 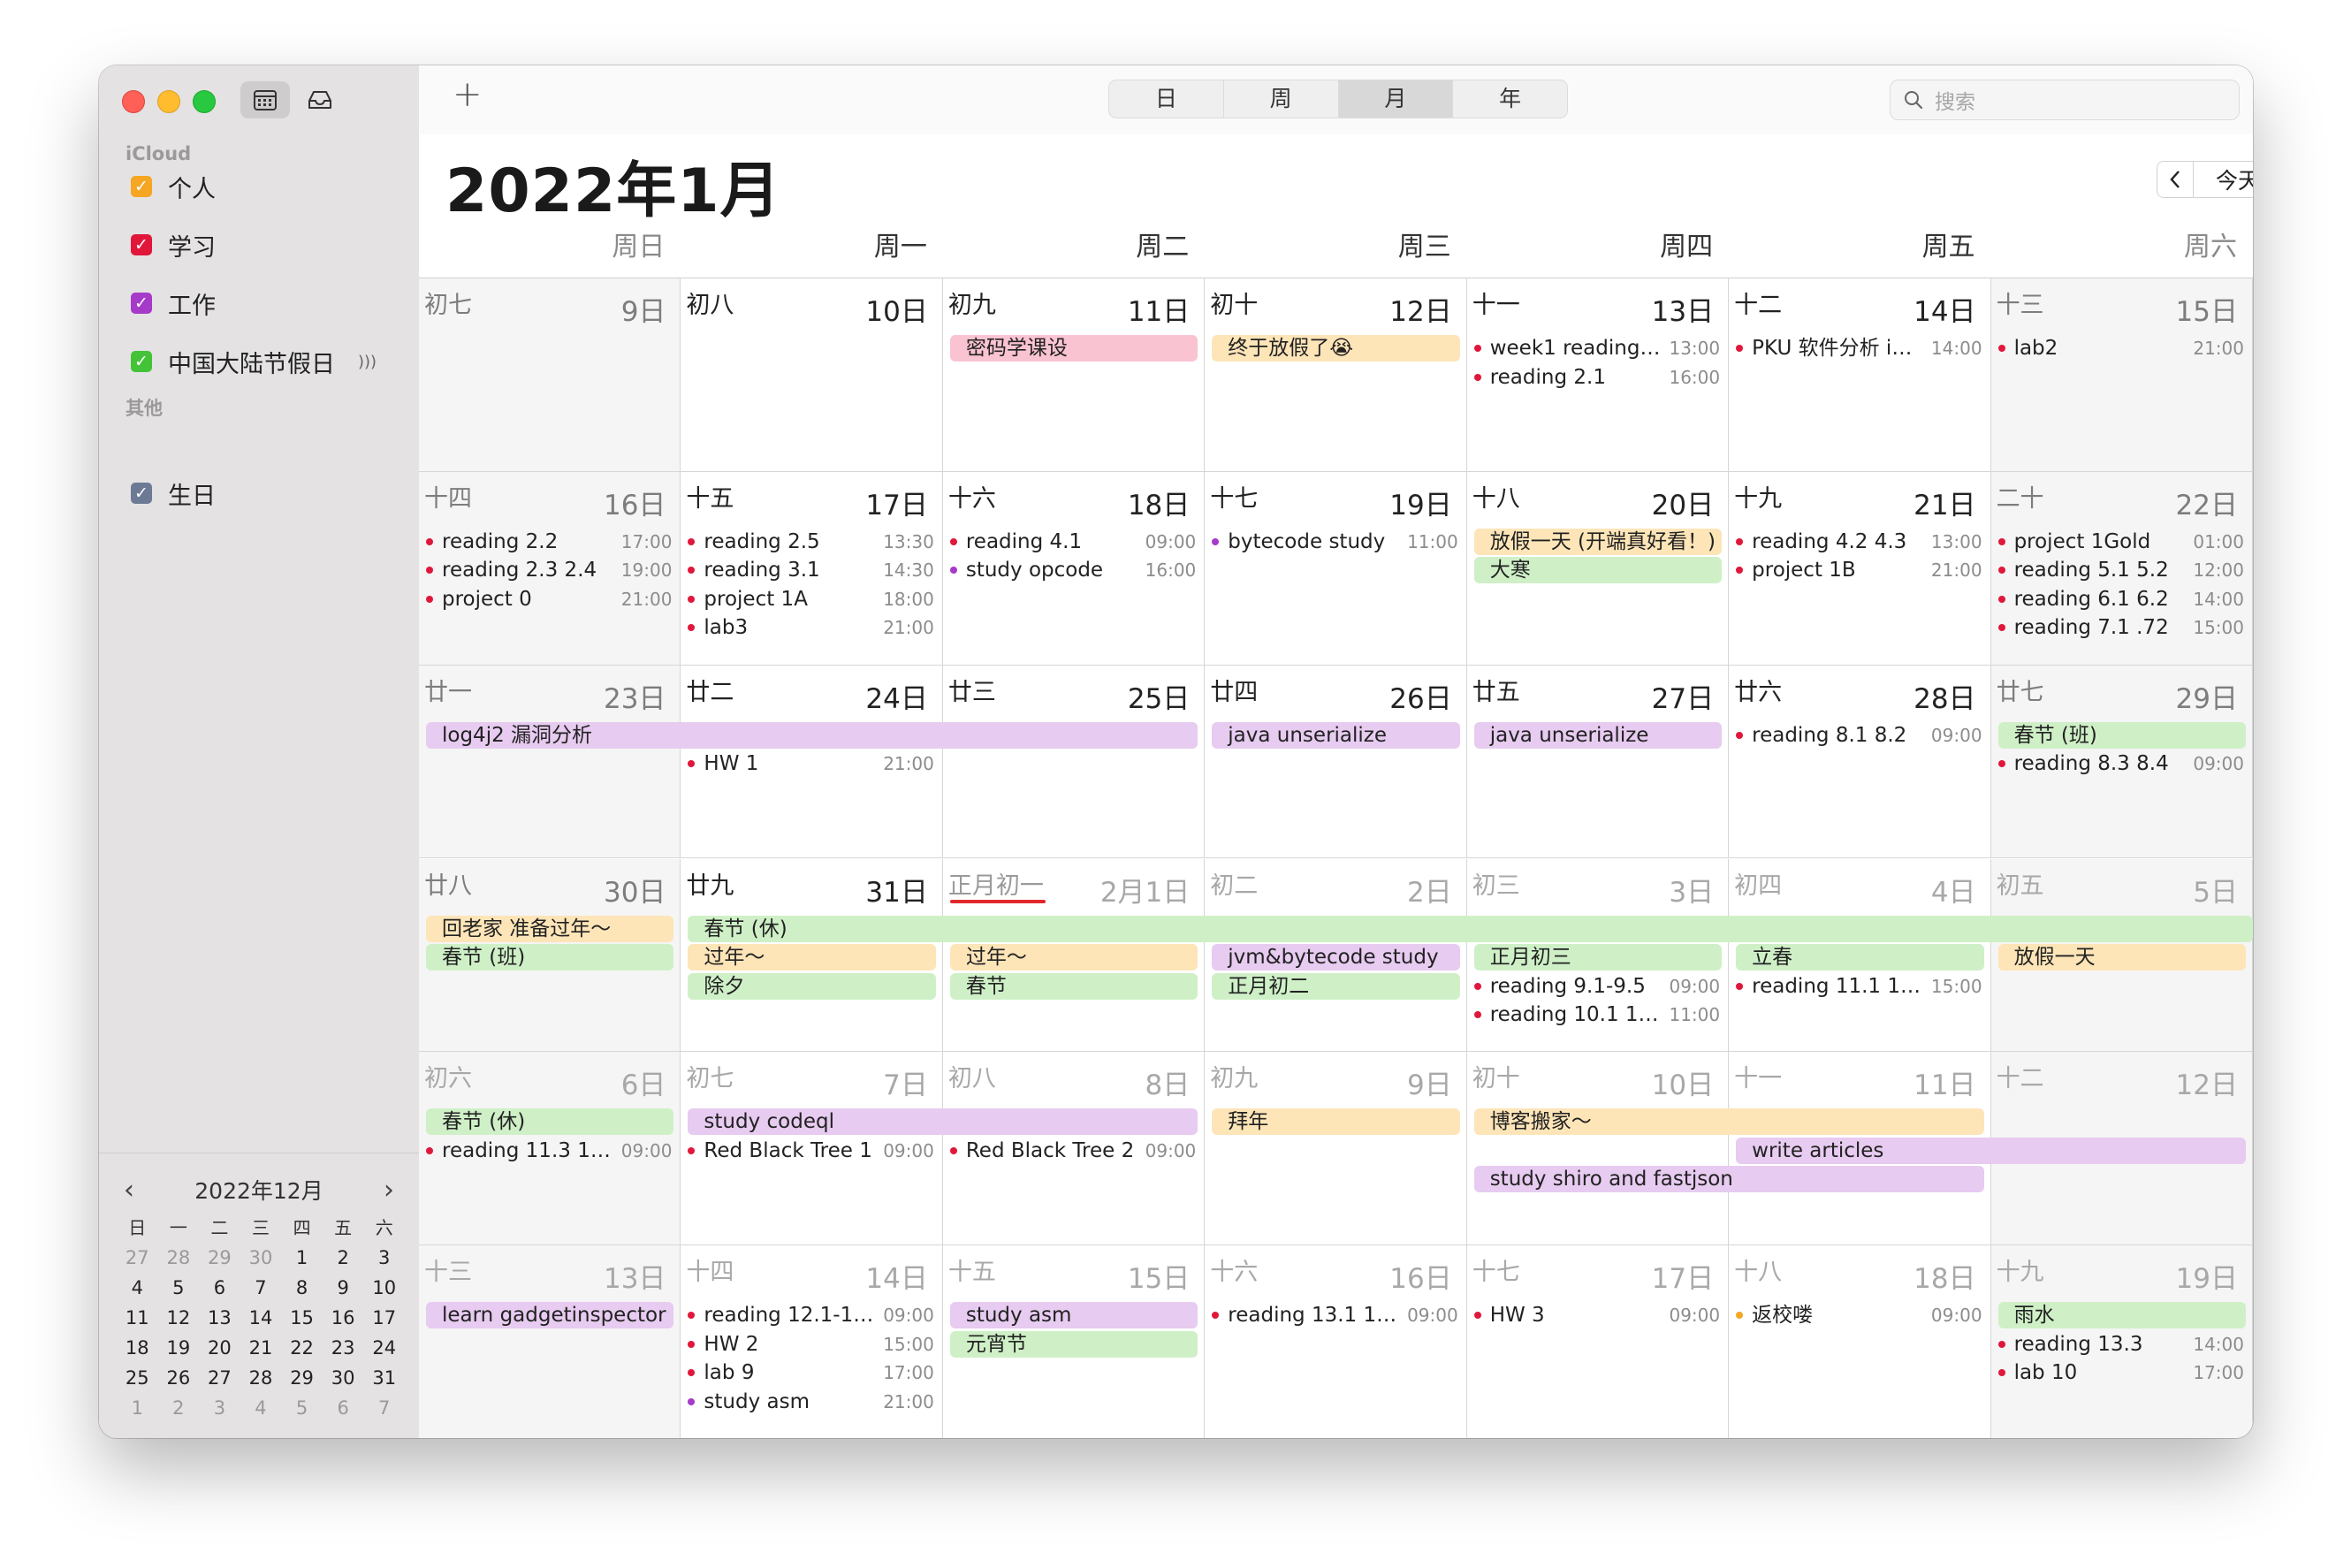 I want to click on mini-day: 11, so click(x=137, y=1318).